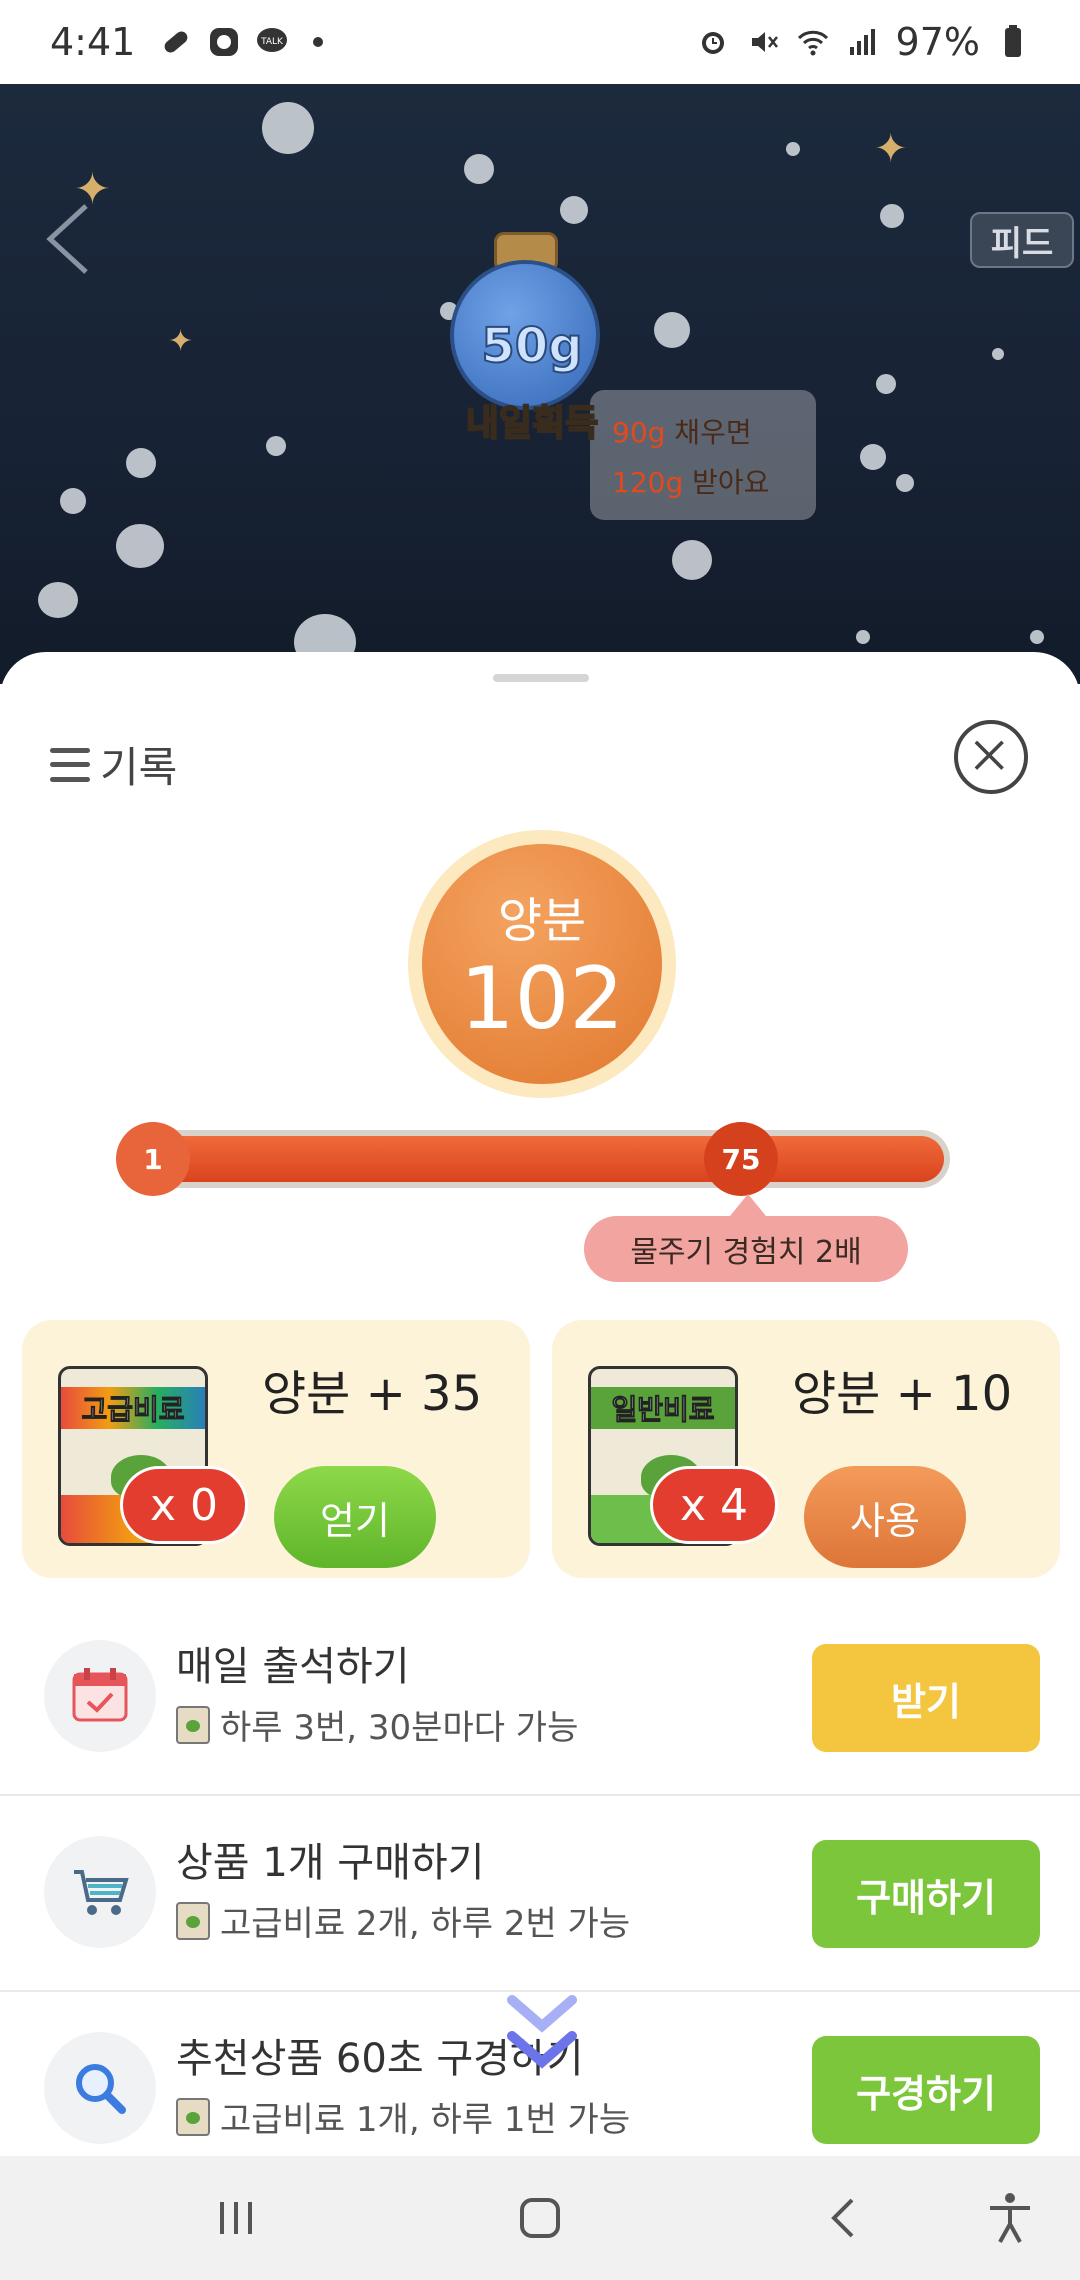  Describe the element at coordinates (726, 482) in the screenshot. I see `bubble-line2-text: 받아요` at that location.